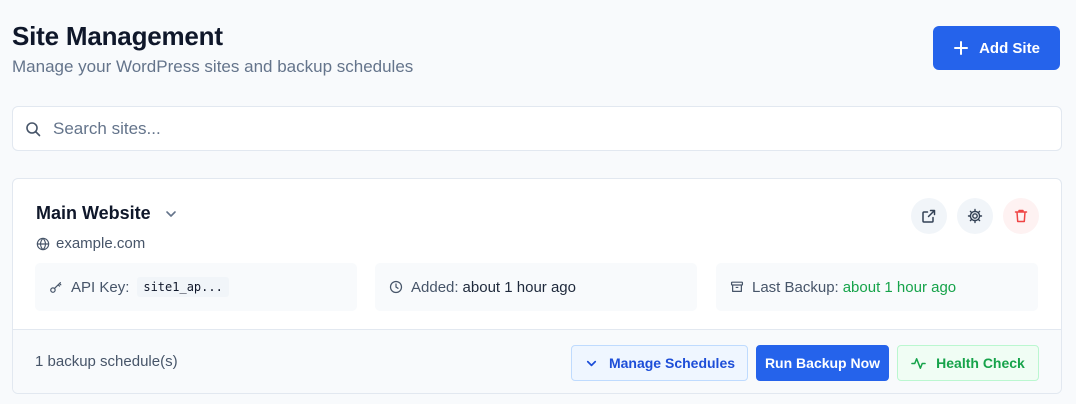 The width and height of the screenshot is (1076, 404). I want to click on open-site-button, so click(929, 216).